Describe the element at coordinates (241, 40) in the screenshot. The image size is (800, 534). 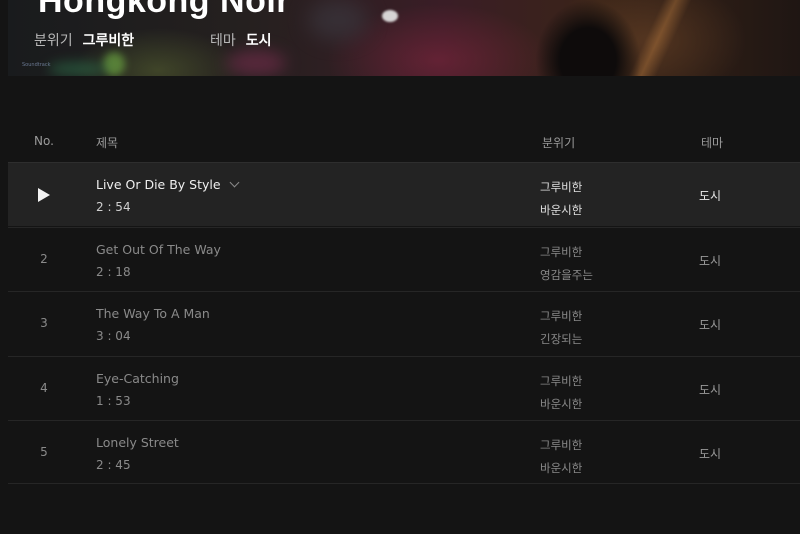
I see `theme-tag: 테마 도시` at that location.